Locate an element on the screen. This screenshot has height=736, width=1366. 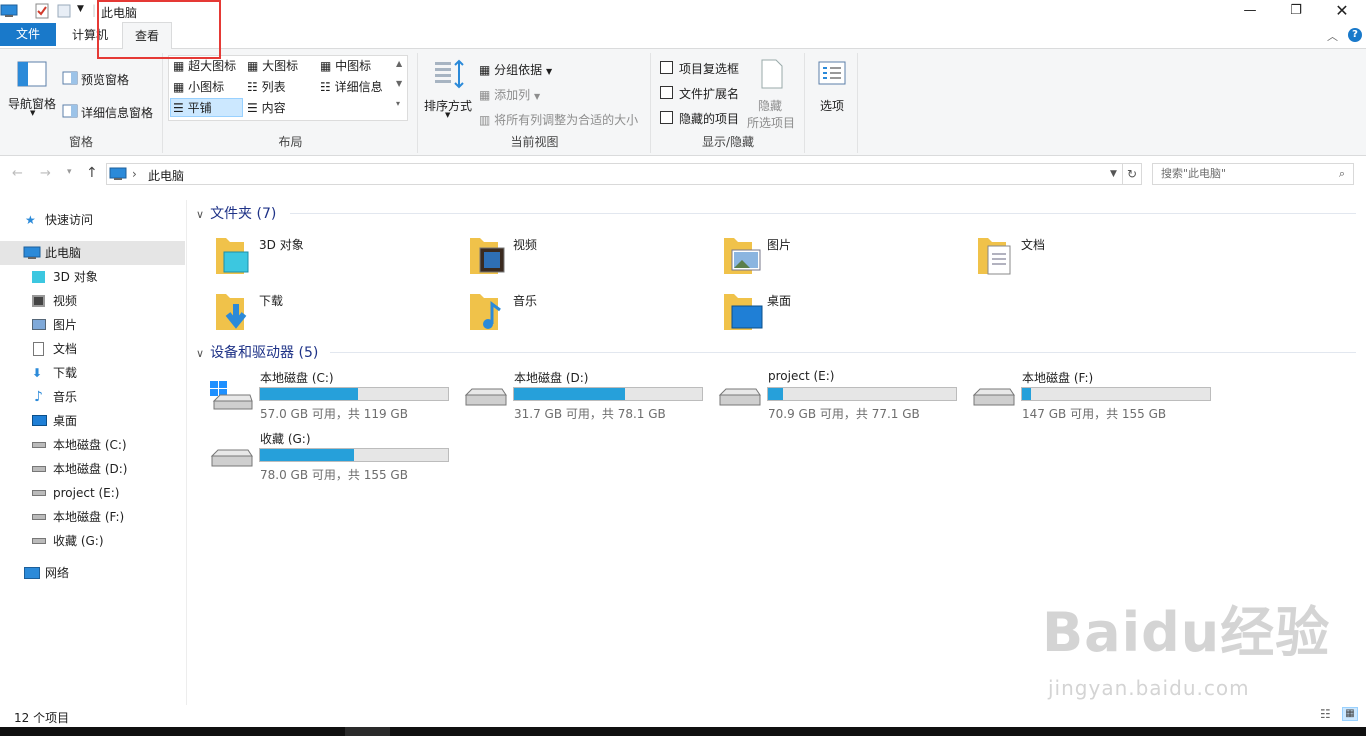
folder-videos: 视频 is located at coordinates (588, 259).